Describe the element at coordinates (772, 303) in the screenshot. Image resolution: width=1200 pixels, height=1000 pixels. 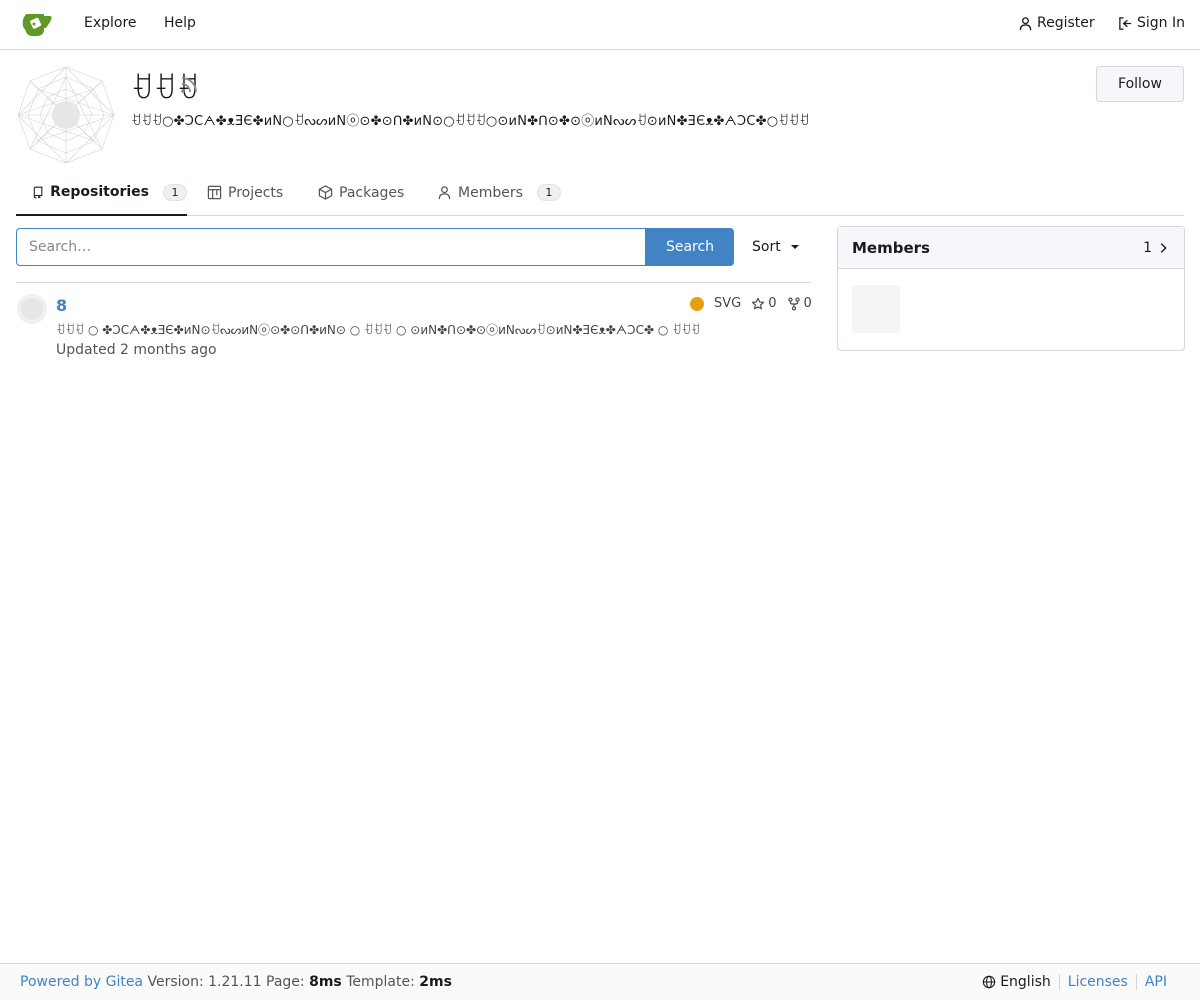
I see `stars-count: 0` at that location.